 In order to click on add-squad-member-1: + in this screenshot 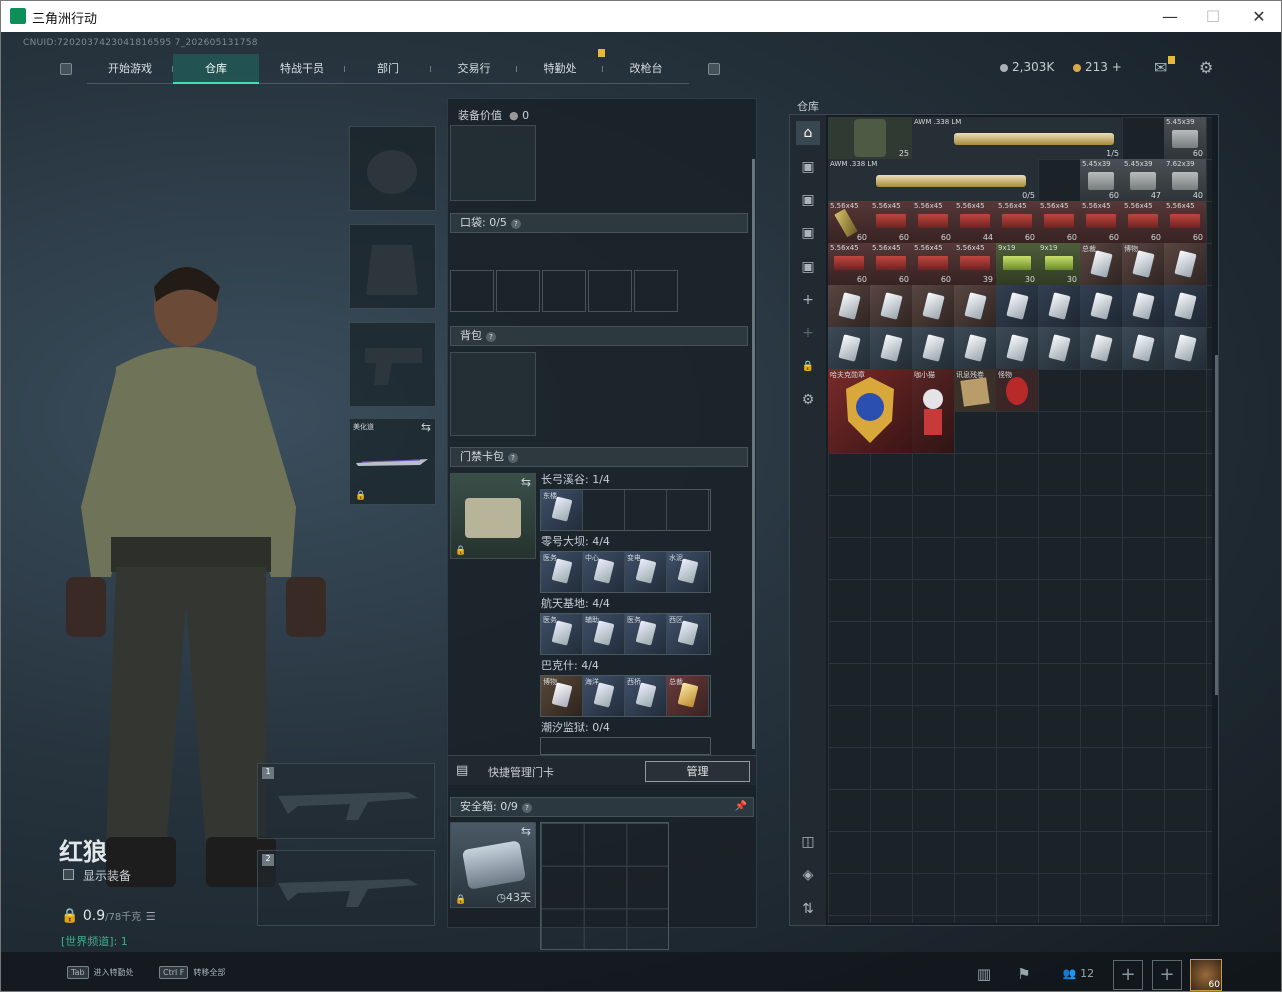, I will do `click(1128, 975)`.